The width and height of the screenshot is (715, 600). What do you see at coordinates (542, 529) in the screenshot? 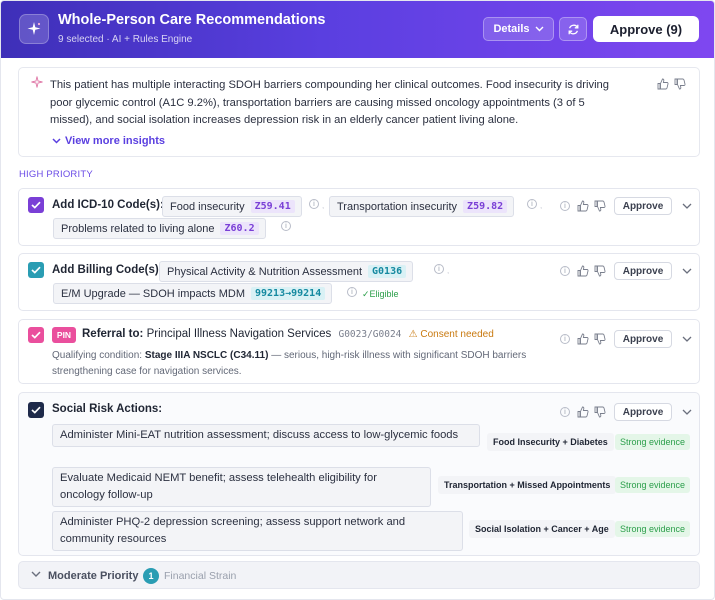
I see `risk-tag: Social Isolation + Cancer + Age` at bounding box center [542, 529].